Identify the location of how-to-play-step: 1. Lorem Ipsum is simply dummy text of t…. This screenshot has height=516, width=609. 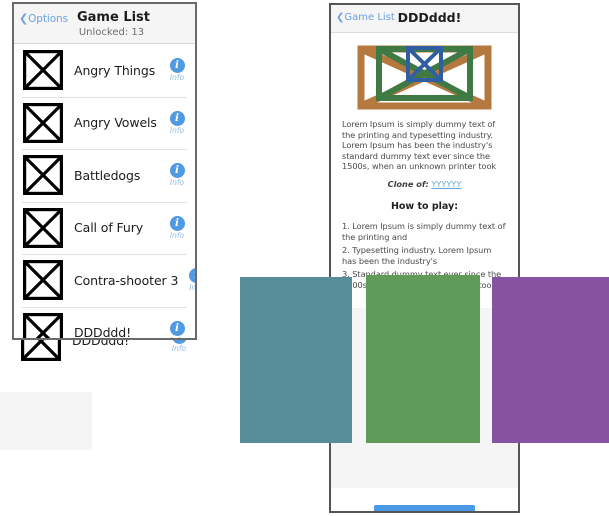
(424, 231).